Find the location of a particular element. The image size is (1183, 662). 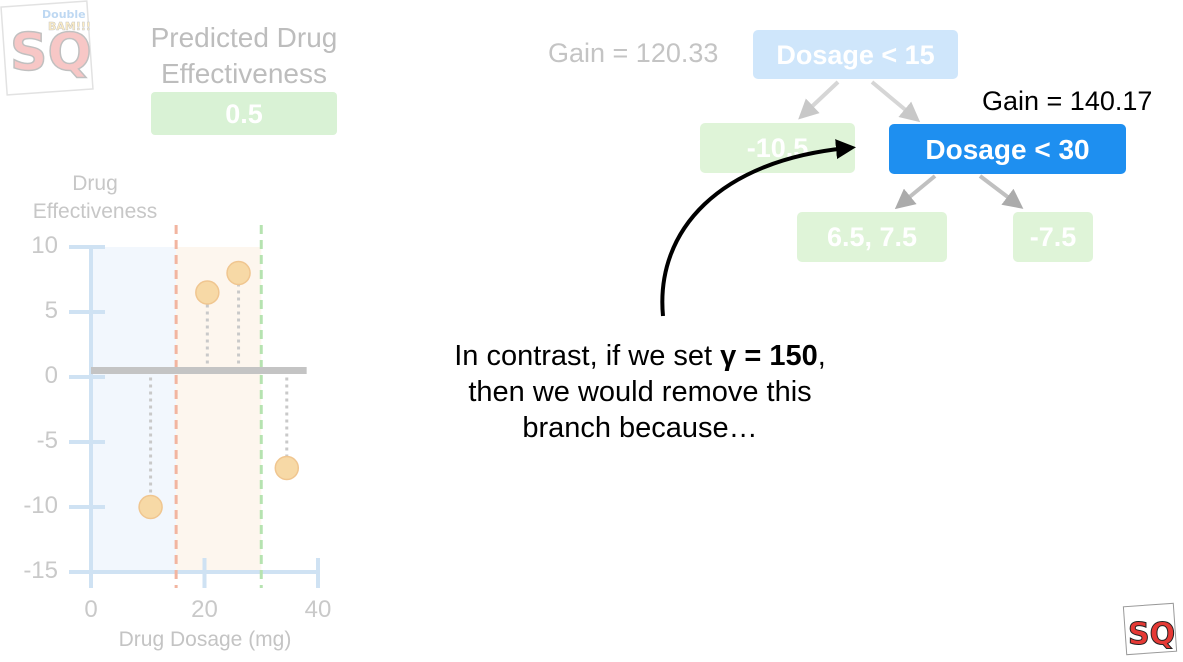

caption-line1-prefix: In contrast, if we set is located at coordinates (587, 356).